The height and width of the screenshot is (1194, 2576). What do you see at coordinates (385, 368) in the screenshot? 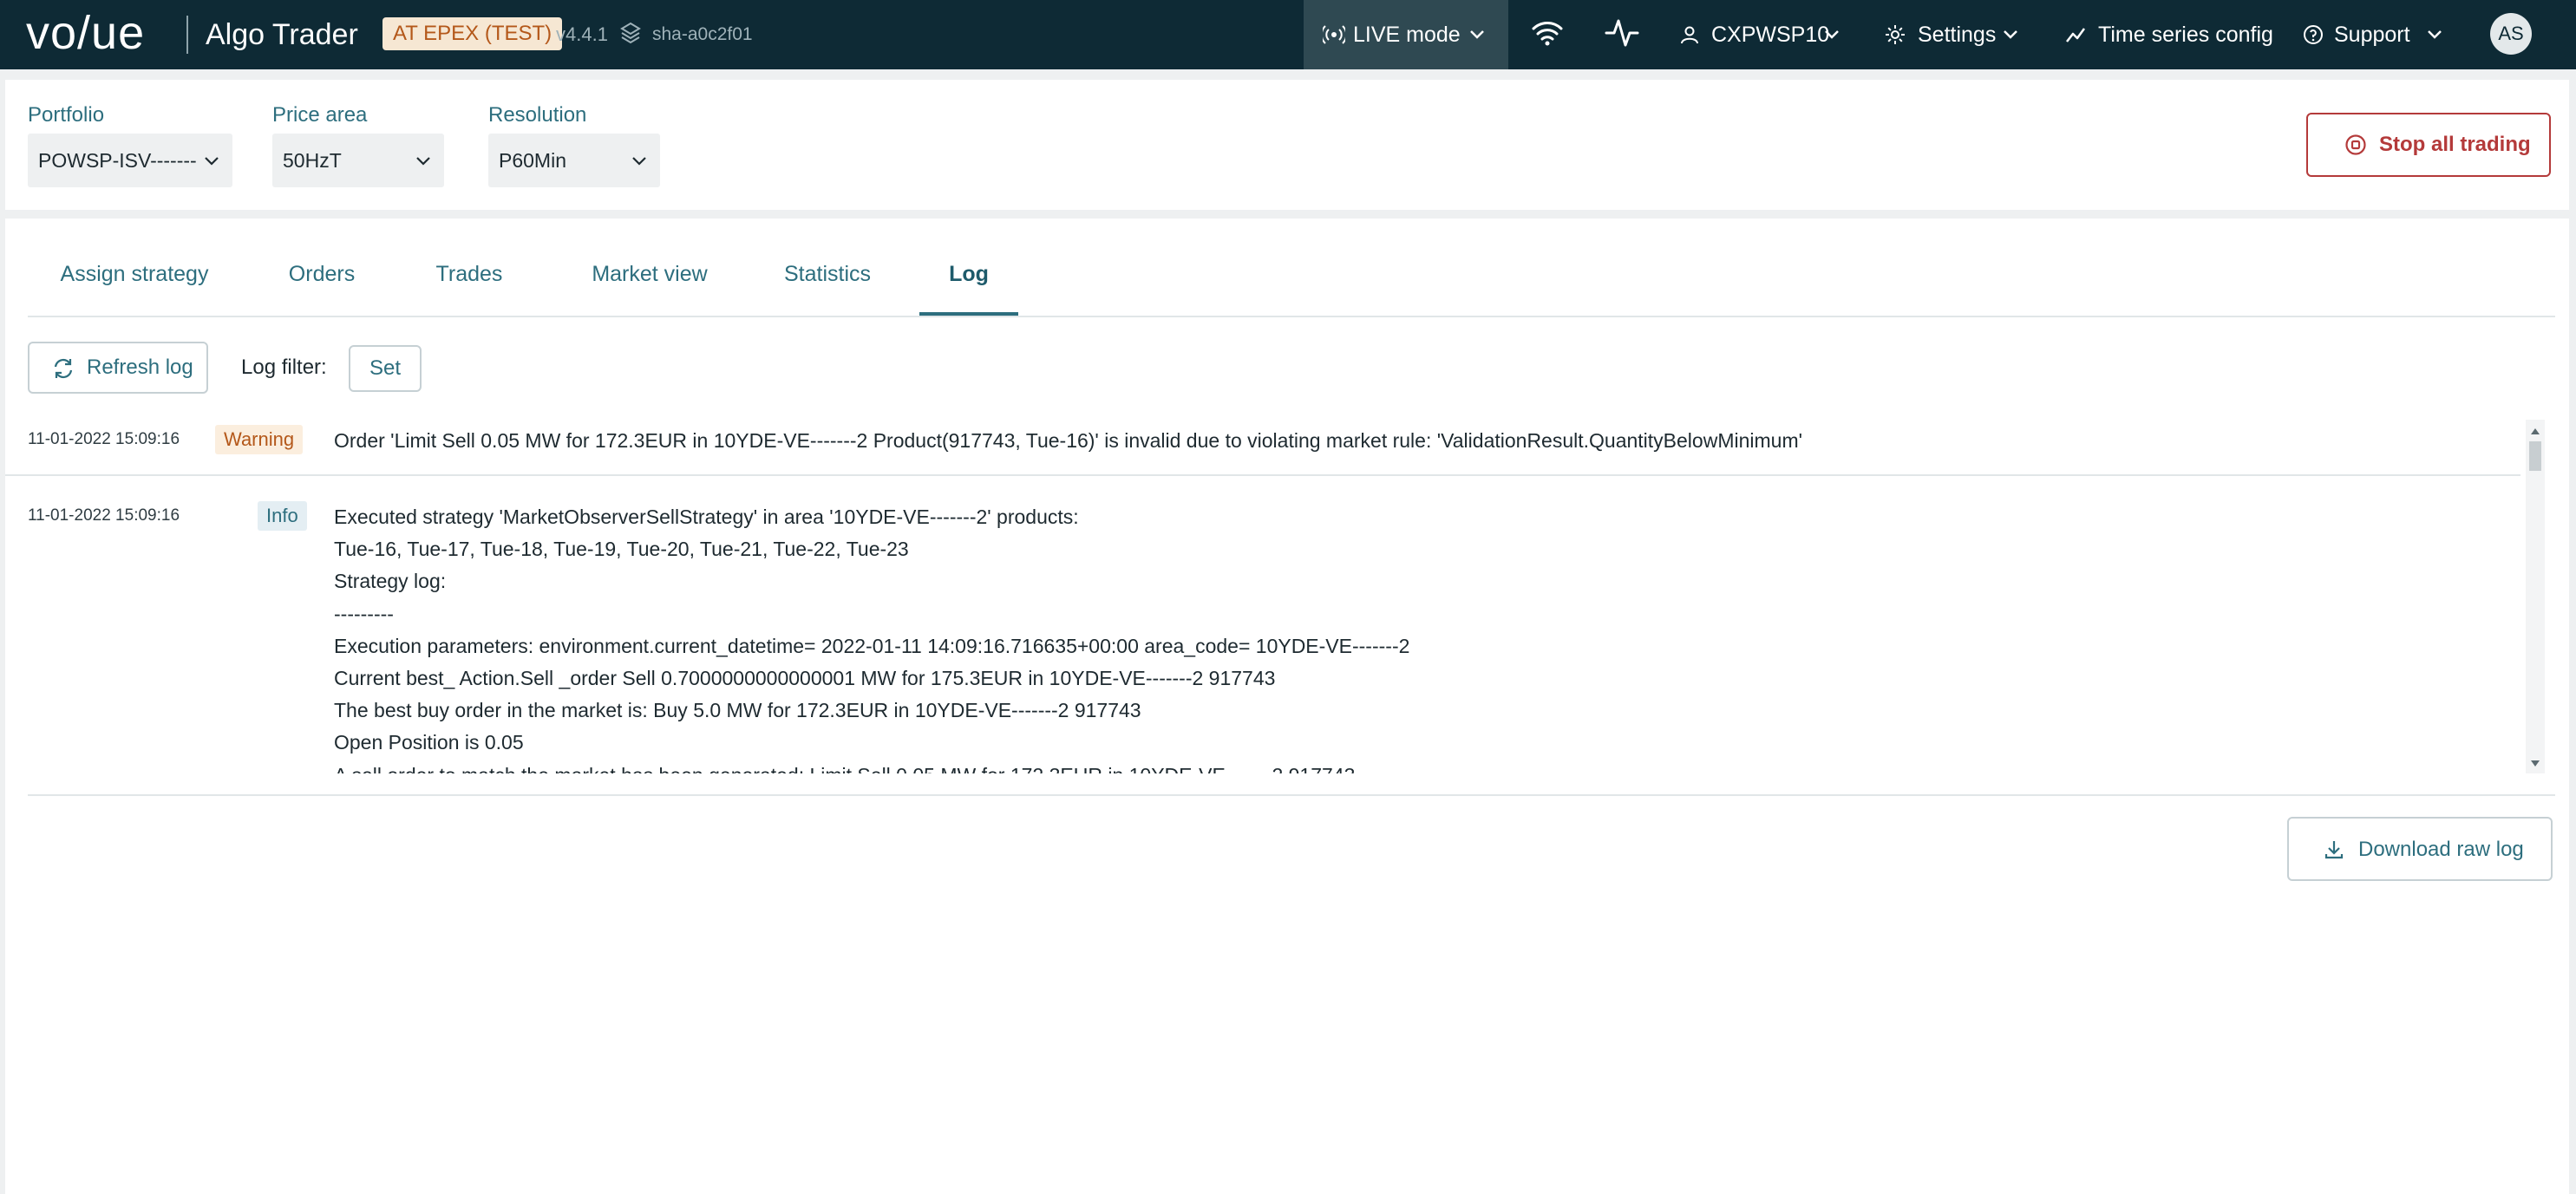
I see `set-filter-button: Set` at bounding box center [385, 368].